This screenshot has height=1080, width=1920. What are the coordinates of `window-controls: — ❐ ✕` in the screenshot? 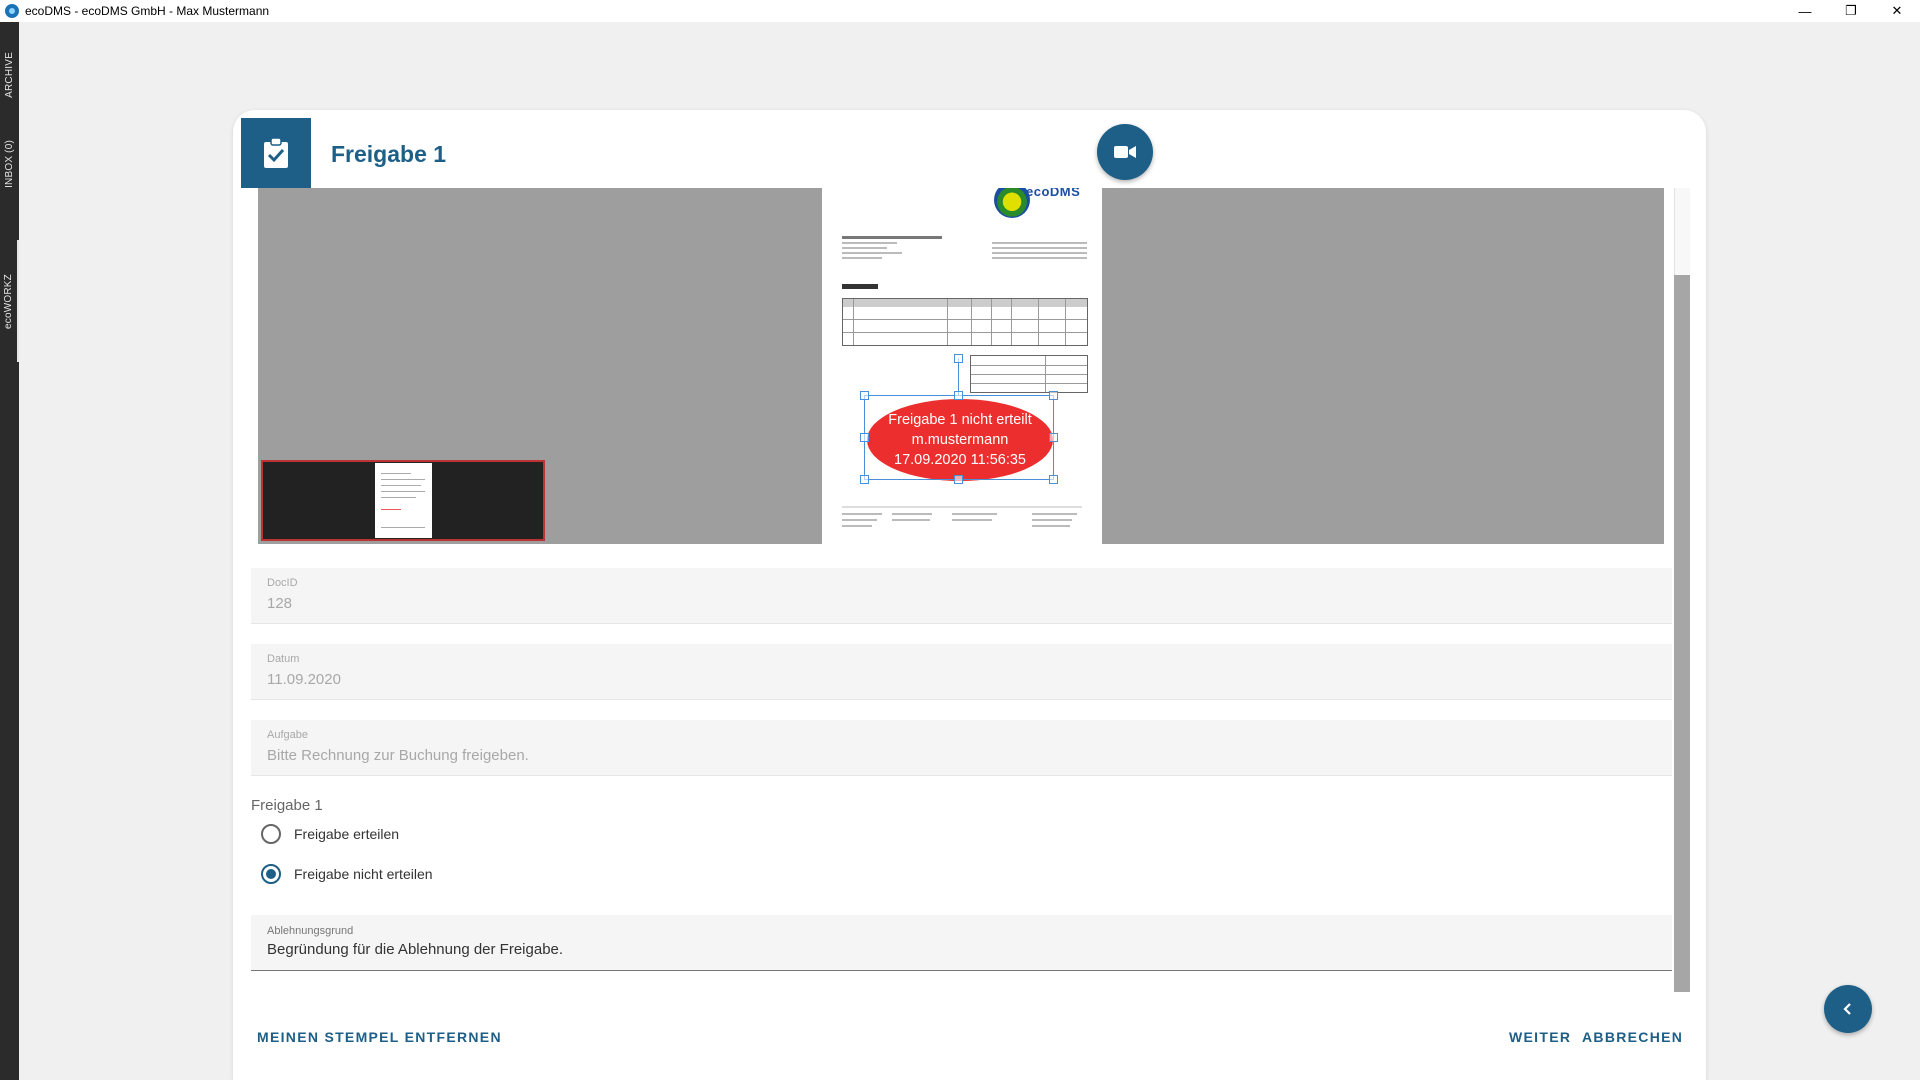 It's located at (1851, 11).